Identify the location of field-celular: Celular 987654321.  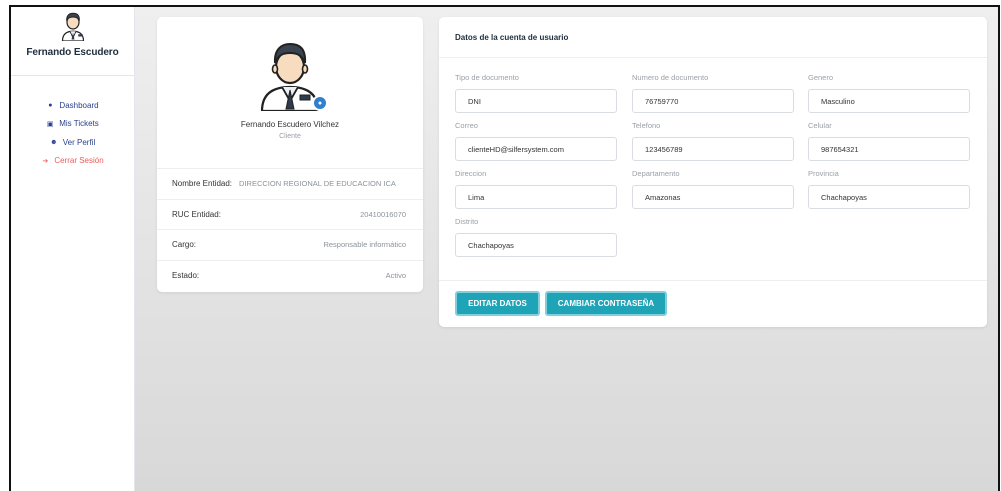
(889, 141).